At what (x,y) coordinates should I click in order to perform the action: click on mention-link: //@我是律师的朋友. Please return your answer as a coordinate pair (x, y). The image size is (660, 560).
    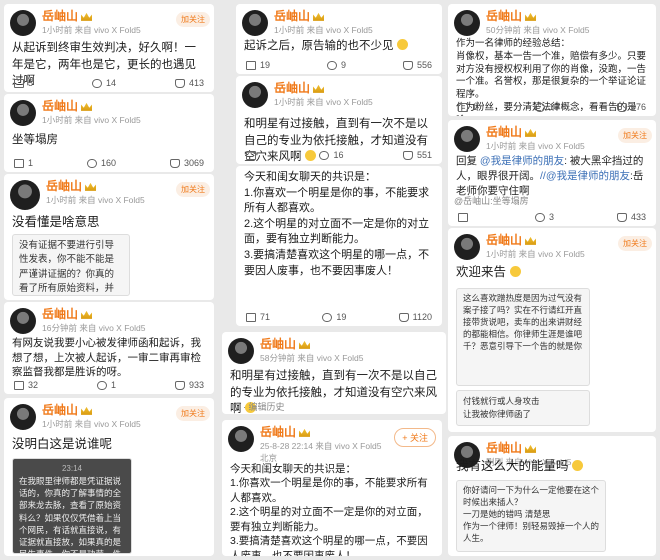
    Looking at the image, I should click on (585, 176).